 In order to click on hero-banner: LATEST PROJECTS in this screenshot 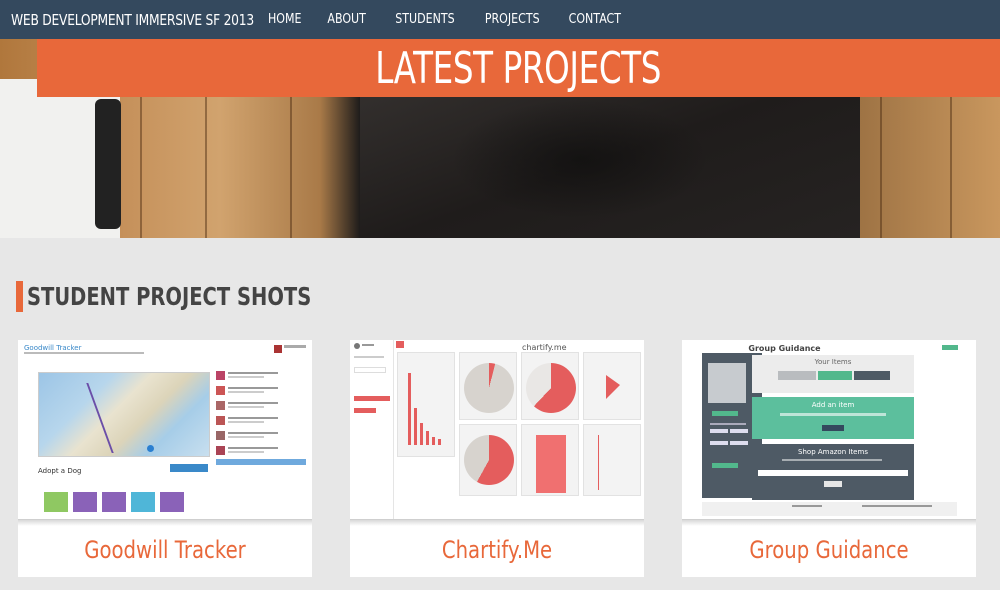, I will do `click(518, 68)`.